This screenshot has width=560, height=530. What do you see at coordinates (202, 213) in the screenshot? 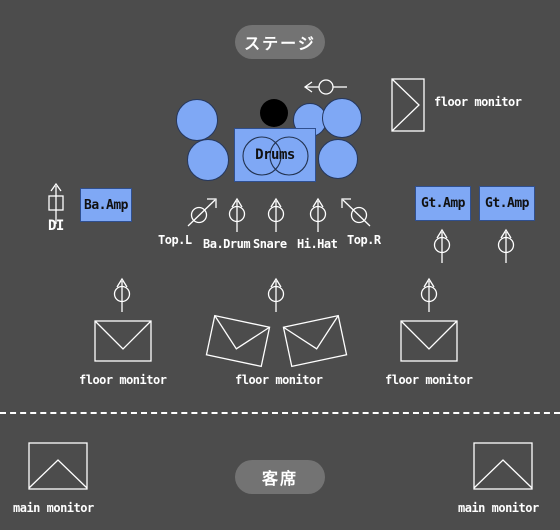
I see `overhead-left-mic` at bounding box center [202, 213].